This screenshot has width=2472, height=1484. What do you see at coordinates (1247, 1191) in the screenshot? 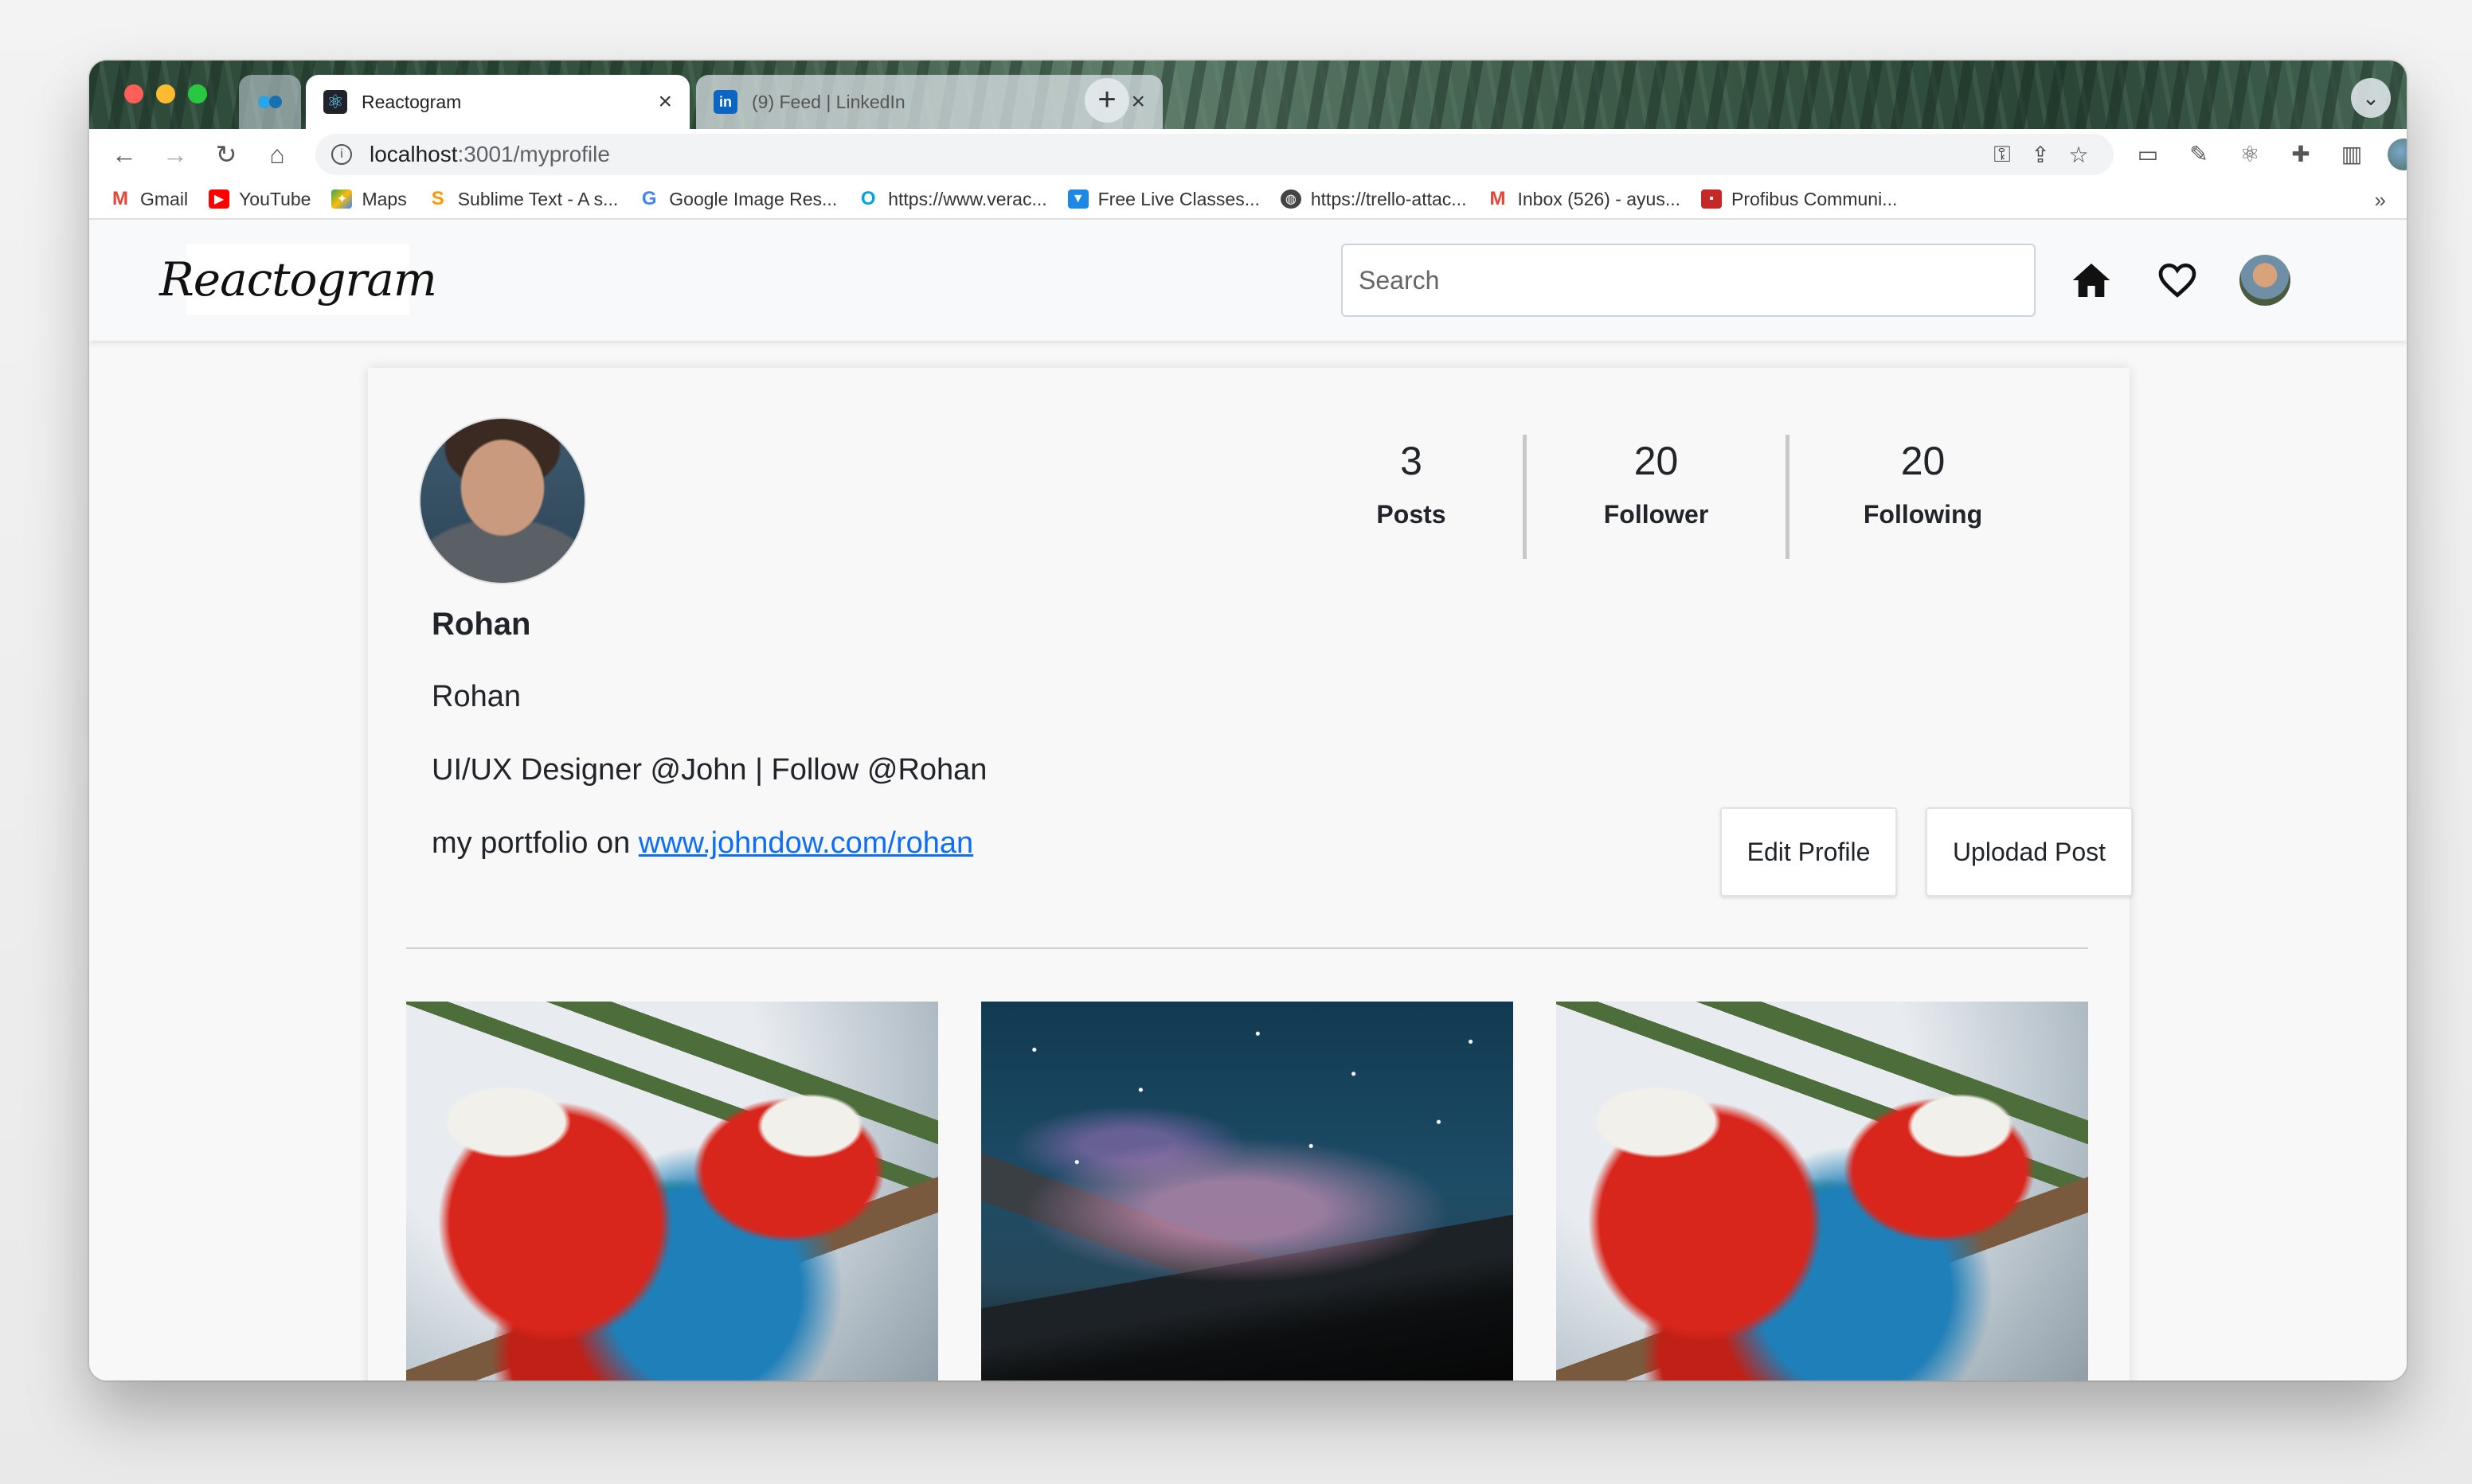
I see `post-image-night-sky` at bounding box center [1247, 1191].